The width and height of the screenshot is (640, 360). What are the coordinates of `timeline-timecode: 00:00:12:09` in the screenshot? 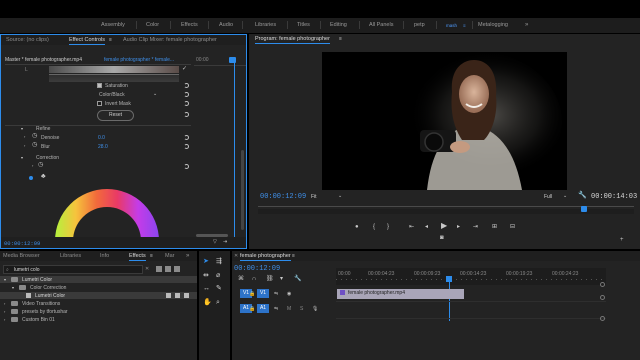 It's located at (257, 269).